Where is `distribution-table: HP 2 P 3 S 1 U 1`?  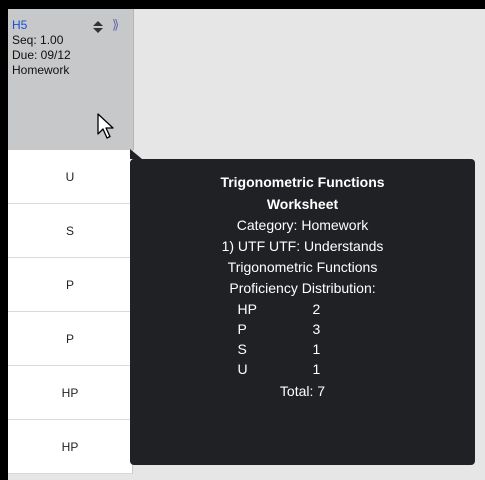 distribution-table: HP 2 P 3 S 1 U 1 is located at coordinates (303, 339).